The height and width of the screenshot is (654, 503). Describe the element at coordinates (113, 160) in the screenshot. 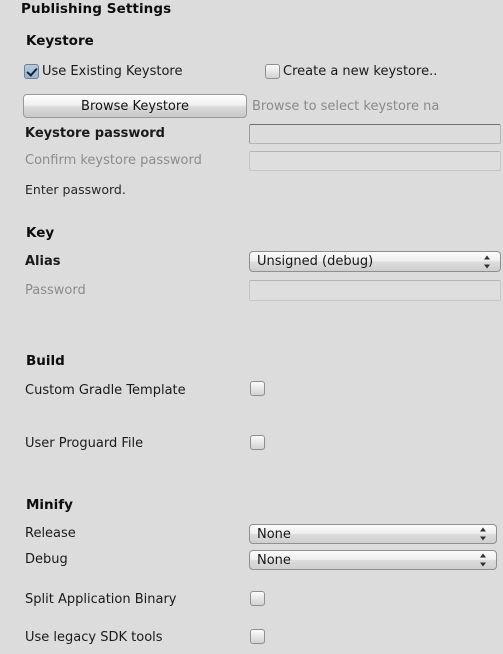

I see `confirm-keystore-password-label: Confirm keystore password` at that location.